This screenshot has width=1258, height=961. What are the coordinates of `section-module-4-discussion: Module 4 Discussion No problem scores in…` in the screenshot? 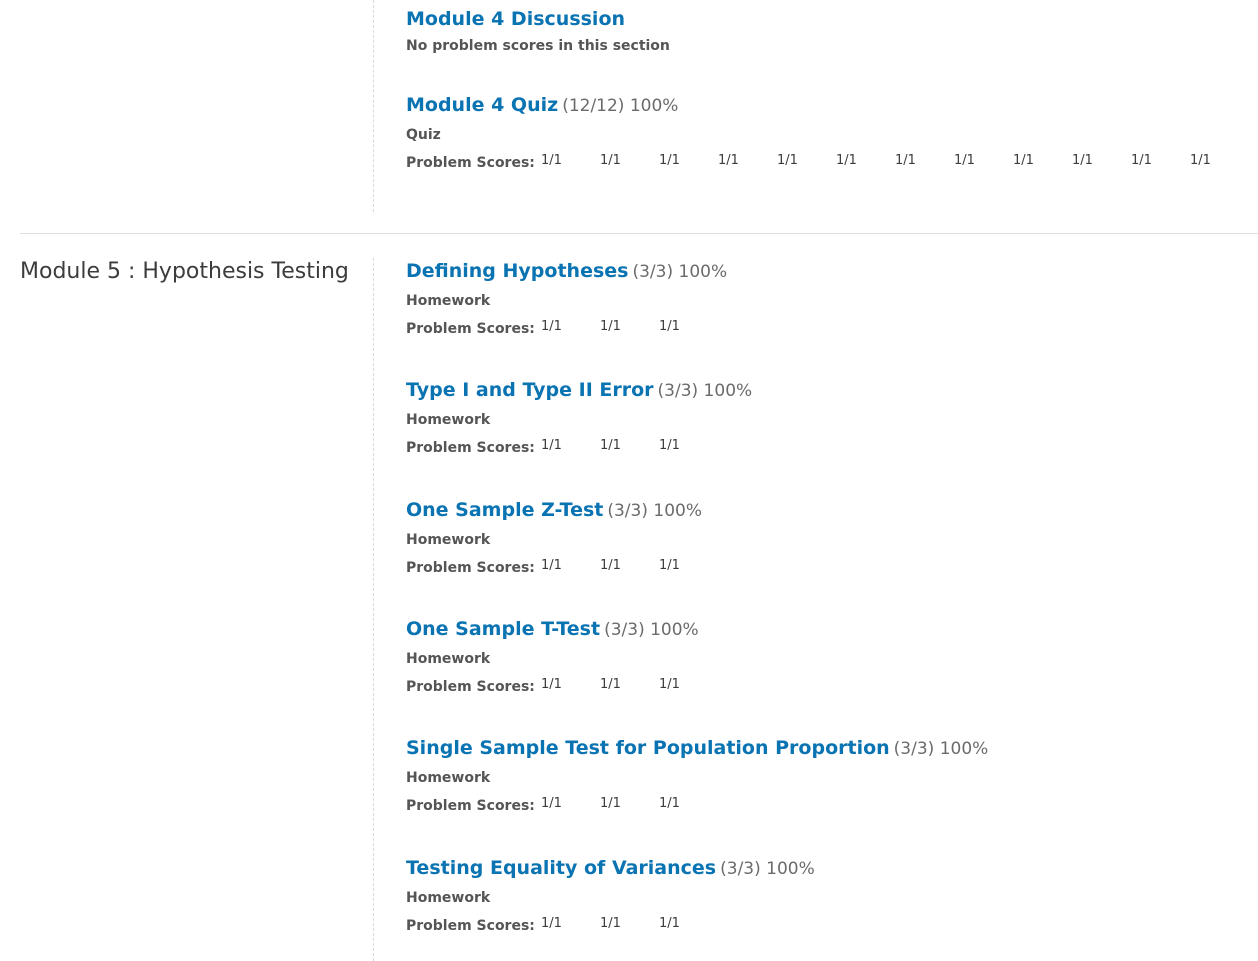 It's located at (538, 30).